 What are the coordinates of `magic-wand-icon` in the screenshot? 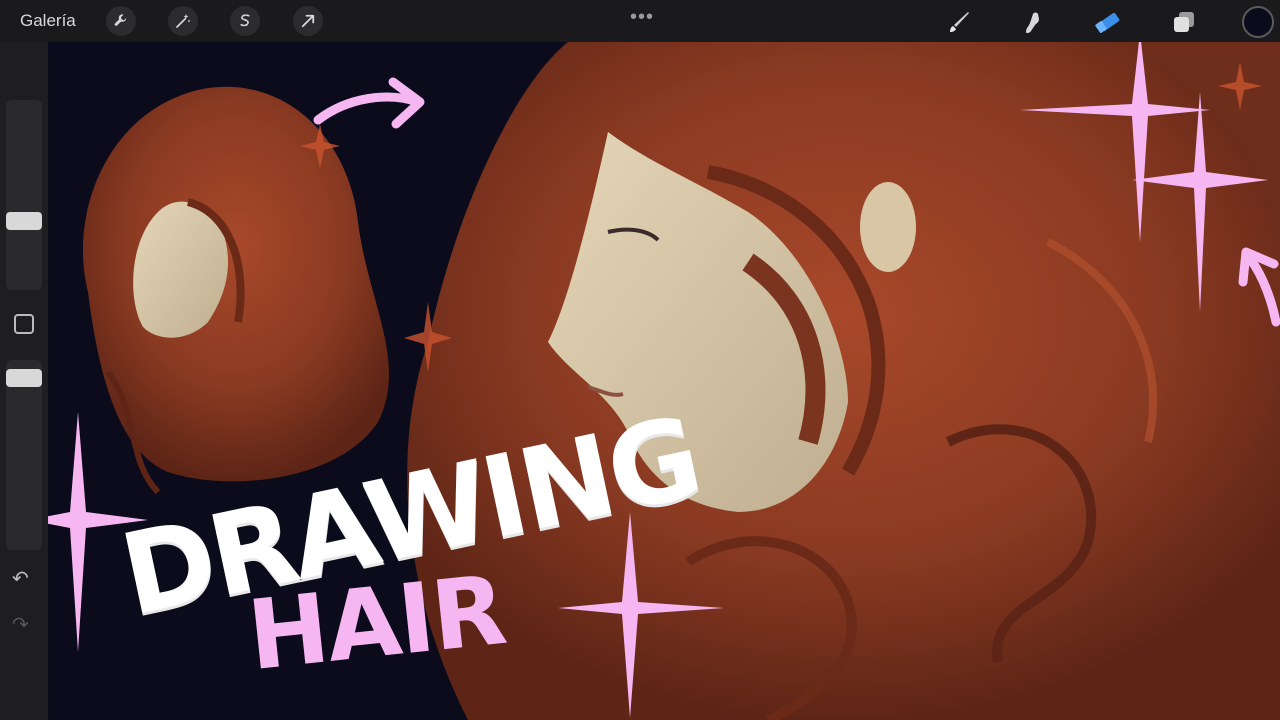 It's located at (183, 21).